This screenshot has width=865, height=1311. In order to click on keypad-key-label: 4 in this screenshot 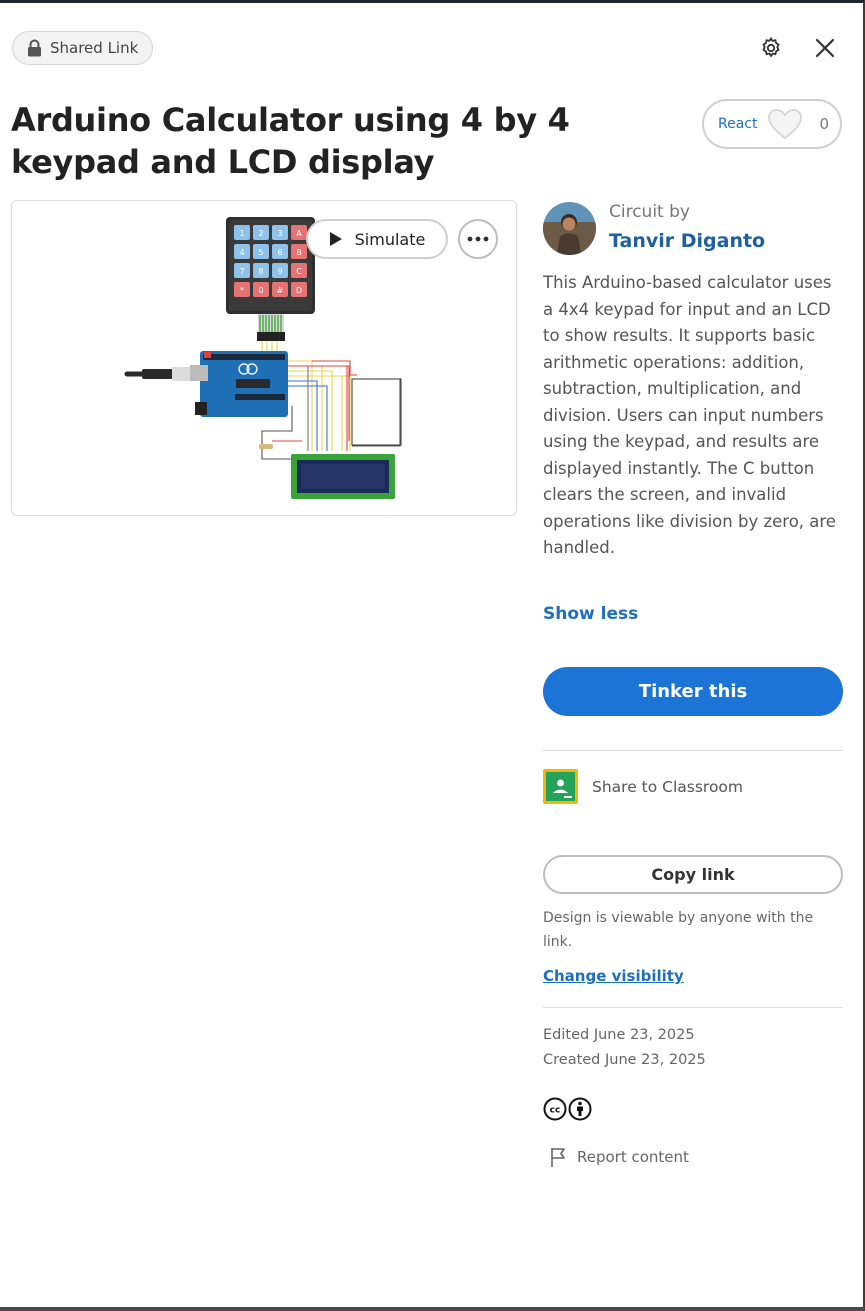, I will do `click(241, 252)`.